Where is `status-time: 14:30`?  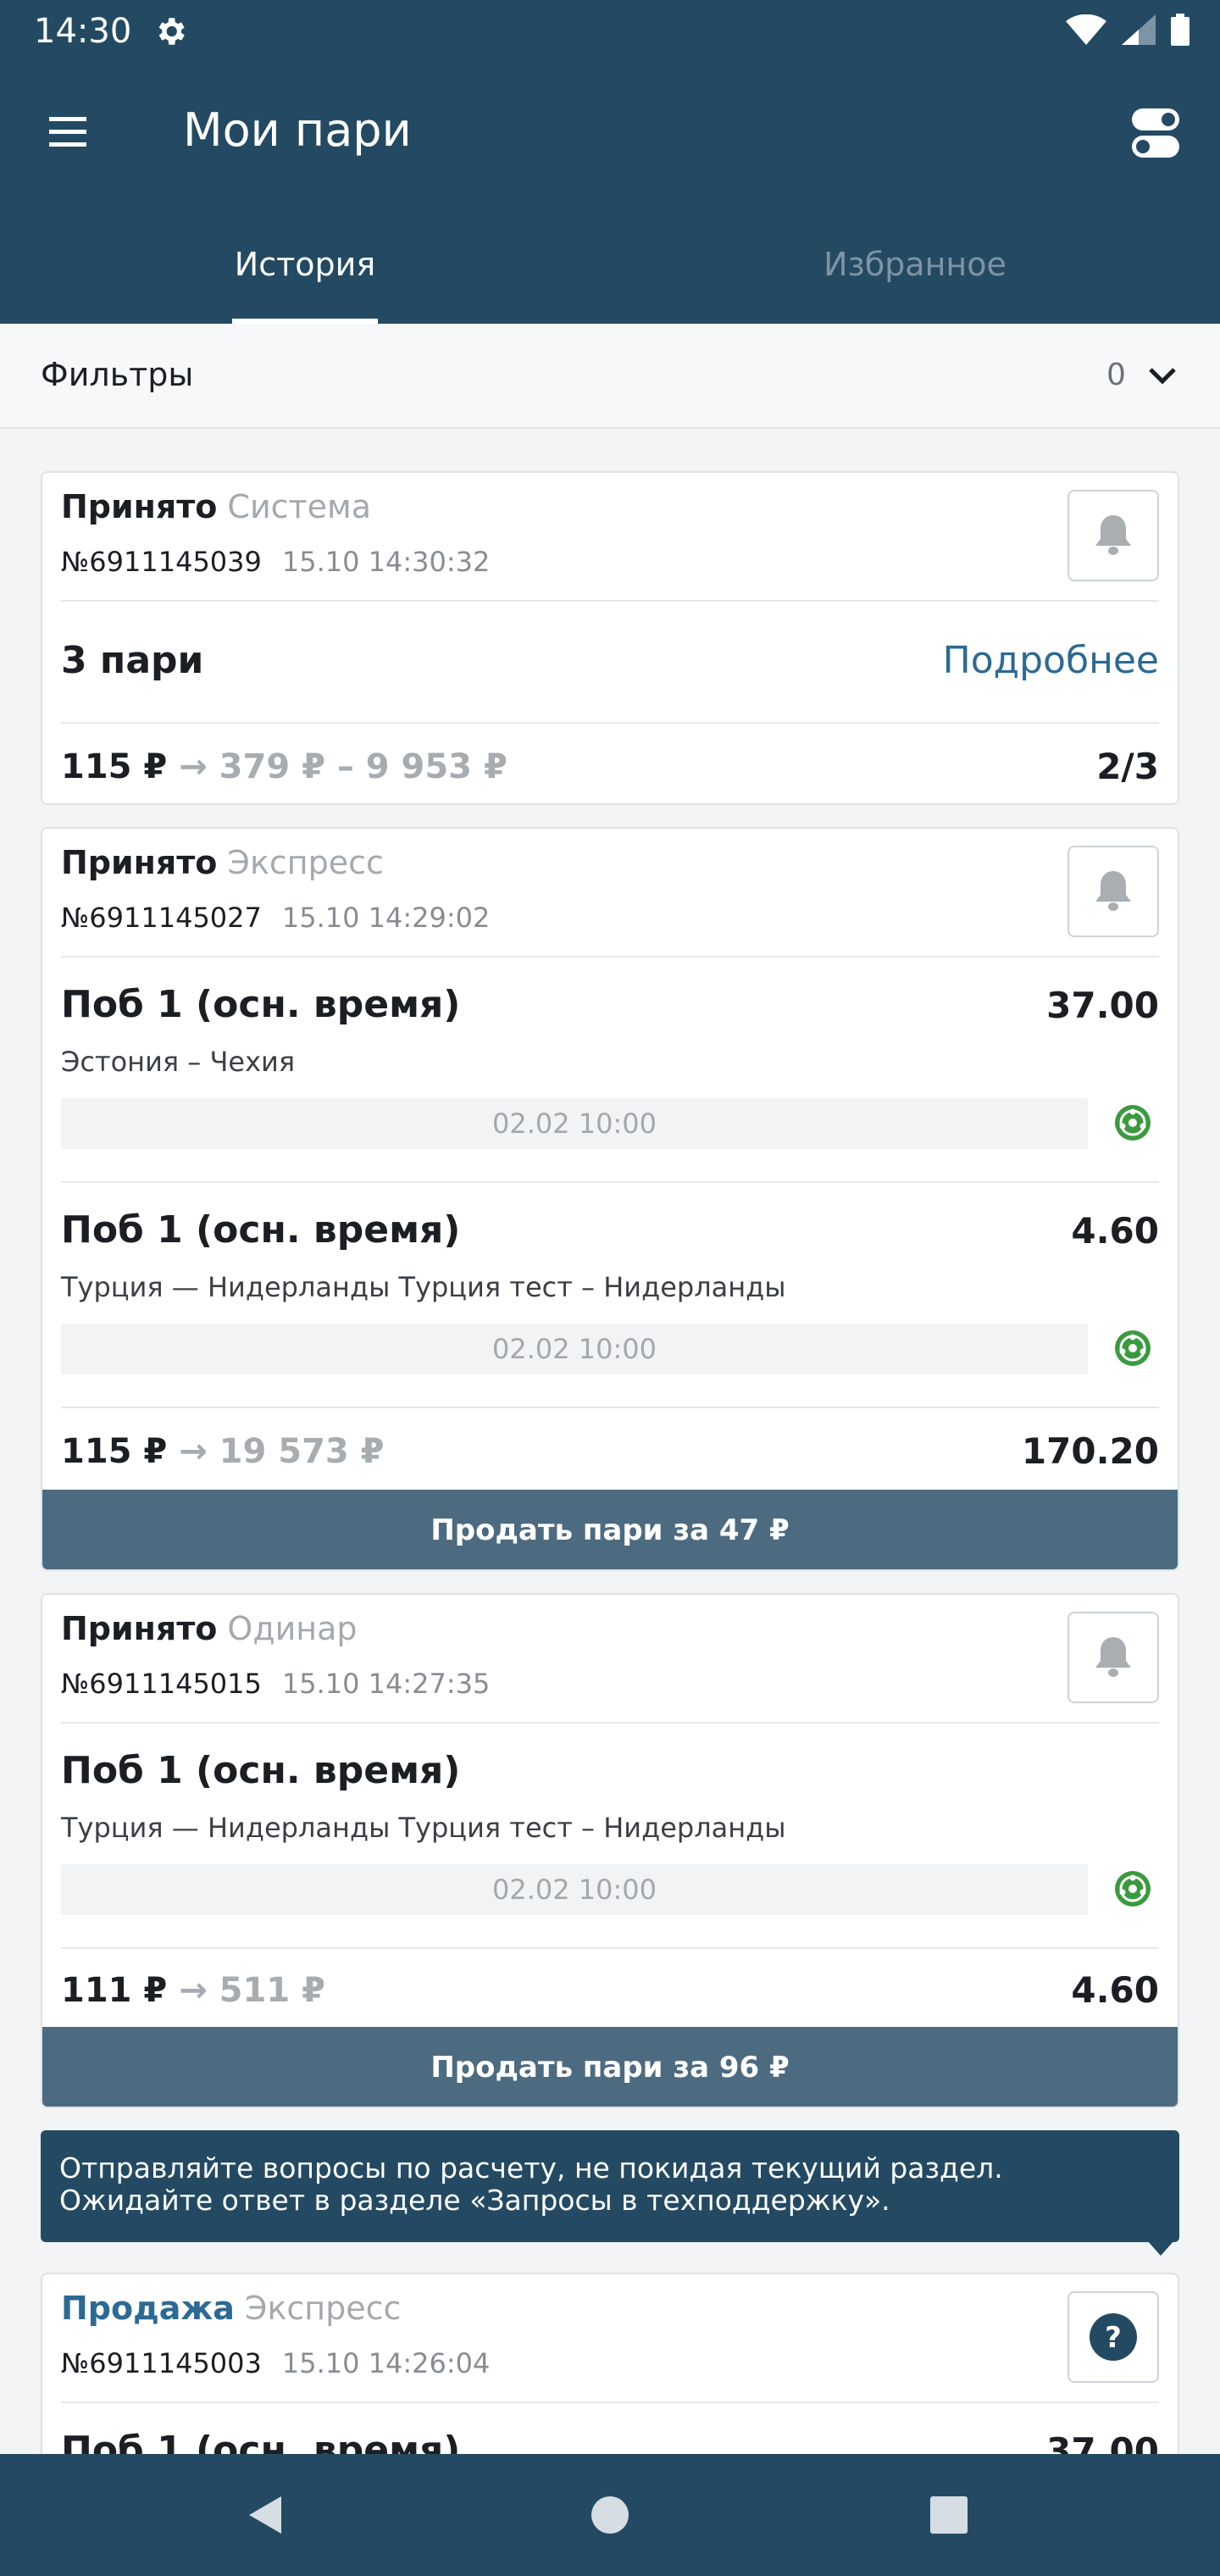 status-time: 14:30 is located at coordinates (83, 31).